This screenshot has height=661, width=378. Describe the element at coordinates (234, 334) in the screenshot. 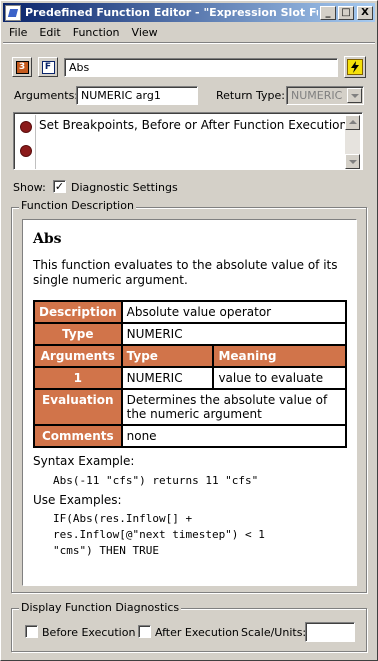

I see `type-value: NUMERIC` at that location.